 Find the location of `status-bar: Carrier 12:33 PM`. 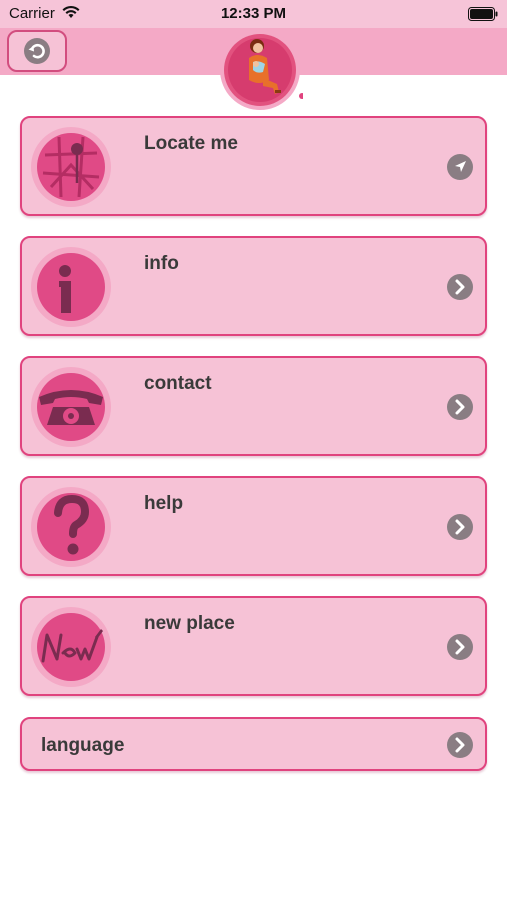

status-bar: Carrier 12:33 PM is located at coordinates (253, 14).